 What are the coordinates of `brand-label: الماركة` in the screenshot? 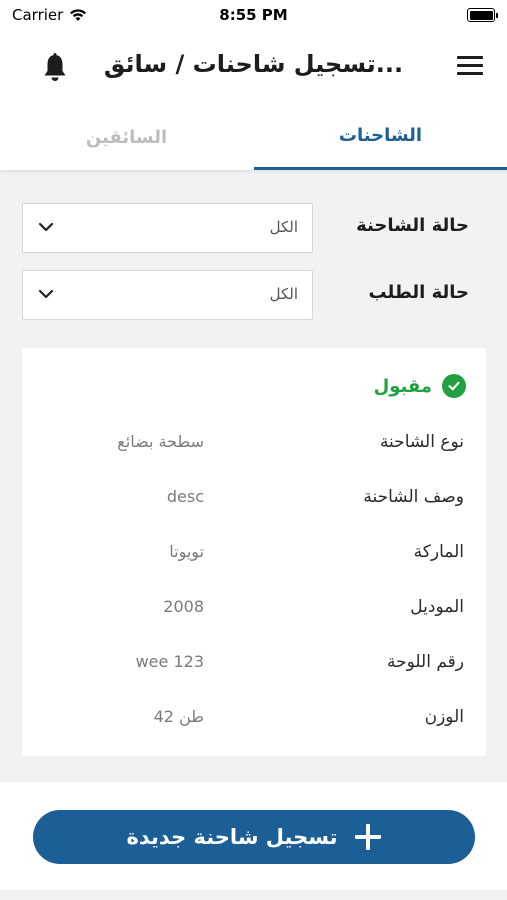 It's located at (438, 552).